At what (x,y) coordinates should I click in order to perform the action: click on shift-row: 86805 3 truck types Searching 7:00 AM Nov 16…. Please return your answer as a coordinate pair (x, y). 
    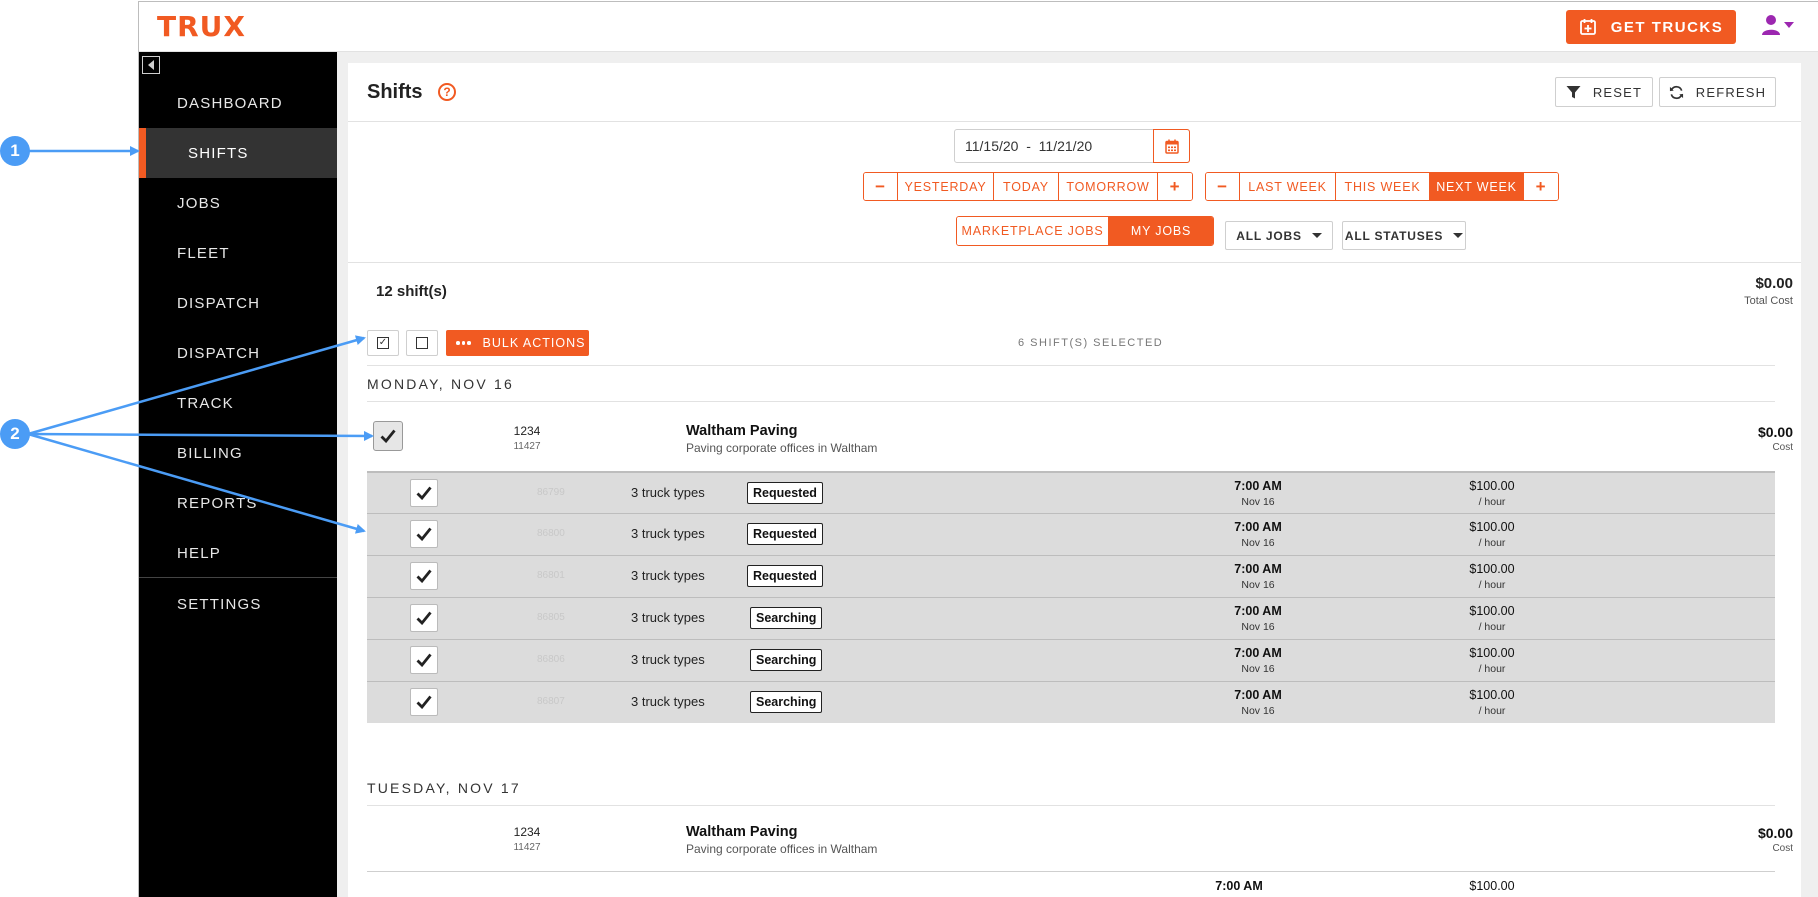
    Looking at the image, I should click on (1071, 618).